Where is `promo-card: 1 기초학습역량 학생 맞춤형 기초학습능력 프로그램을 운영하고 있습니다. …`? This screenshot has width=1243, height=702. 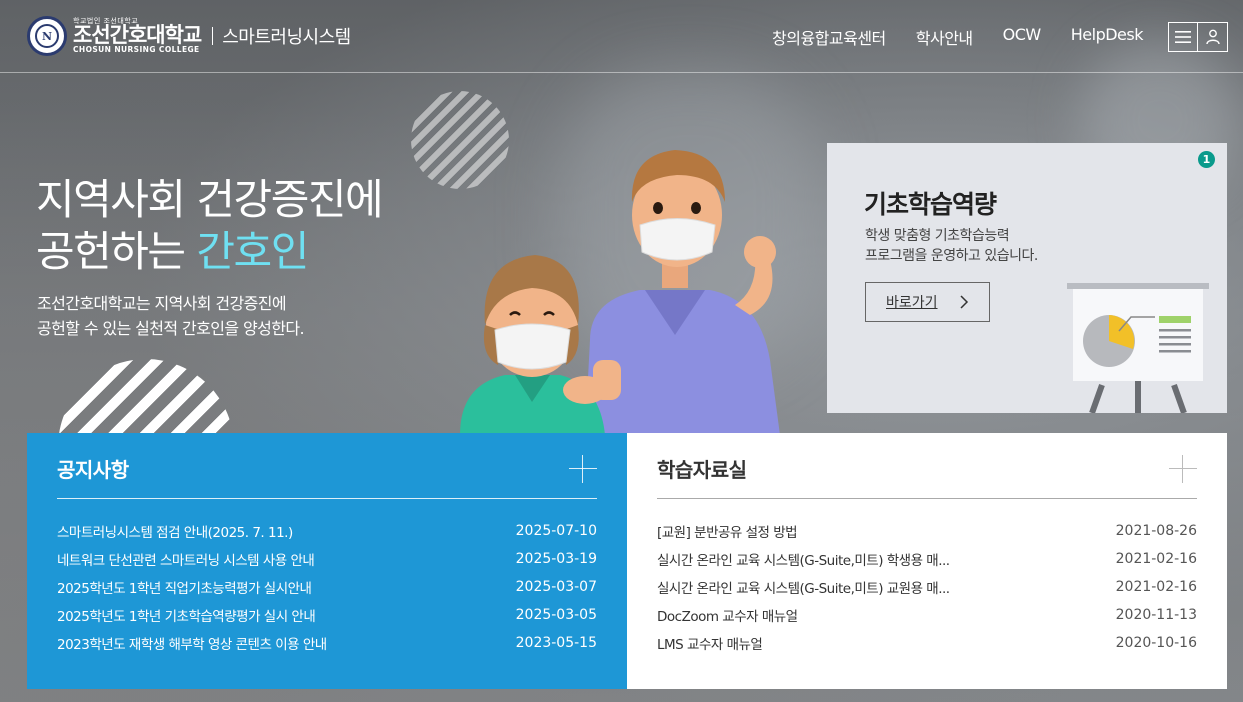 promo-card: 1 기초학습역량 학생 맞춤형 기초학습능력 프로그램을 운영하고 있습니다. … is located at coordinates (1027, 278).